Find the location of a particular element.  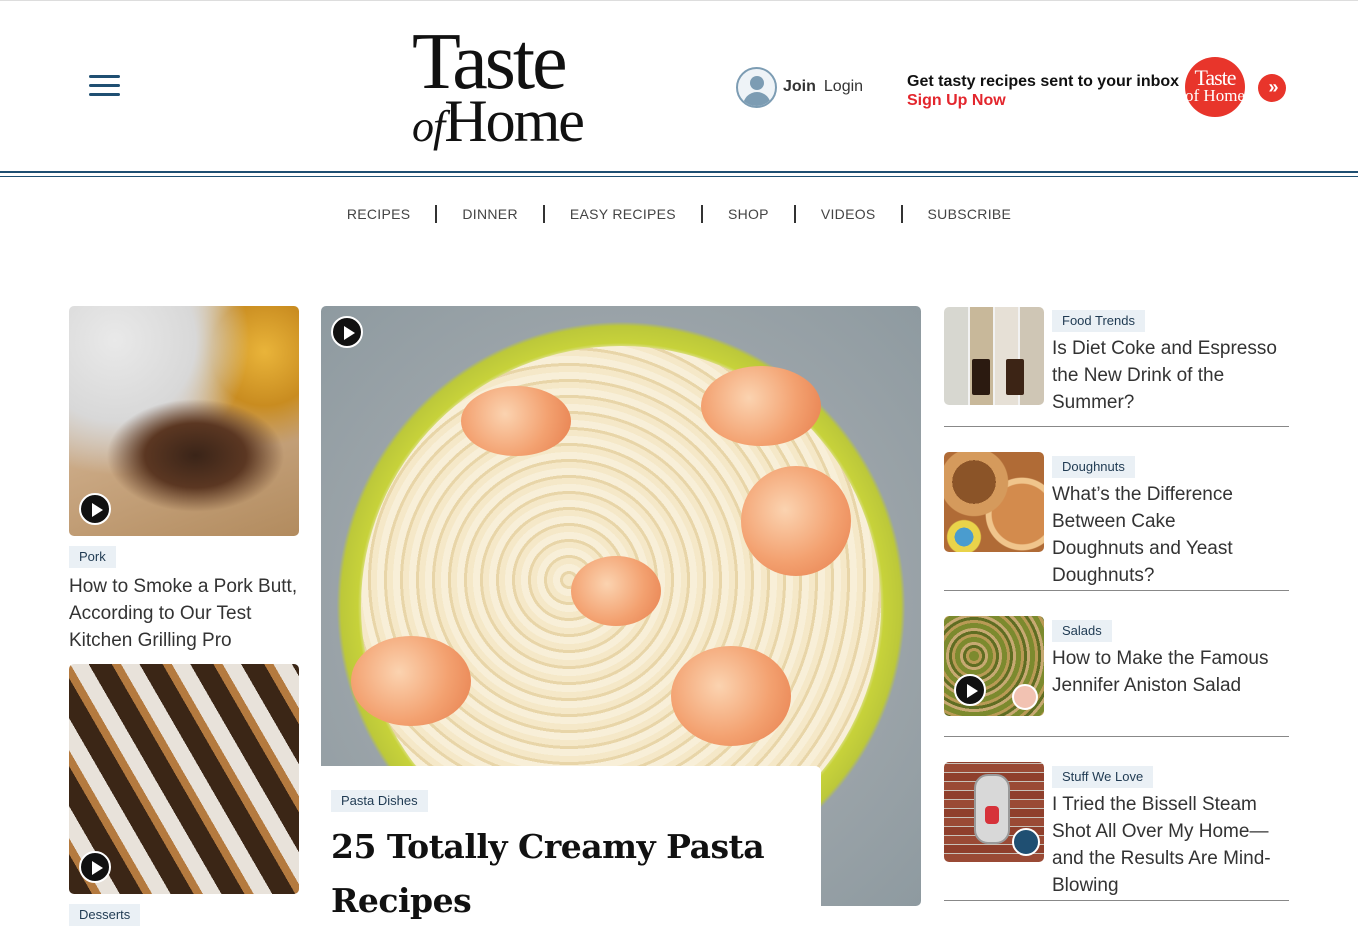

site-logo: Taste ofHome is located at coordinates (512, 84).